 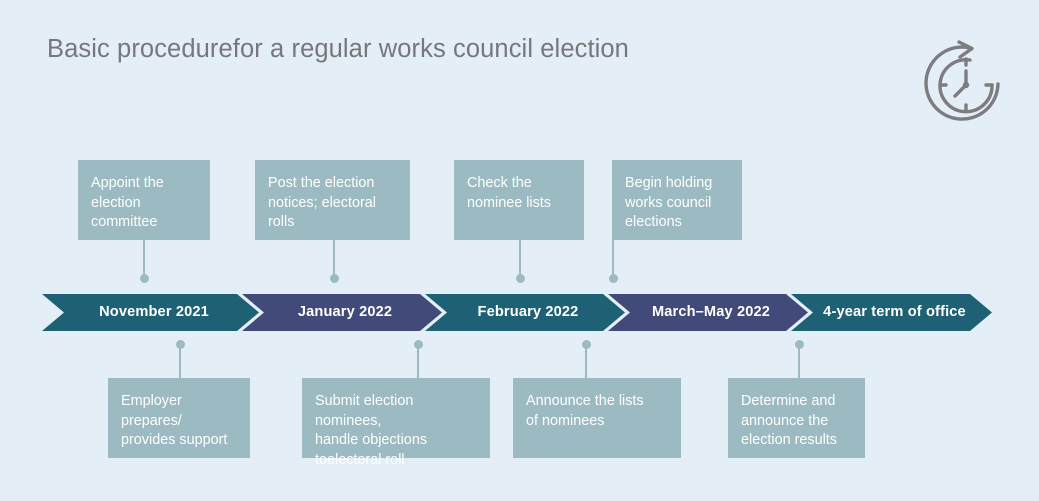 What do you see at coordinates (509, 193) in the screenshot?
I see `note-text: Check the nominee lists` at bounding box center [509, 193].